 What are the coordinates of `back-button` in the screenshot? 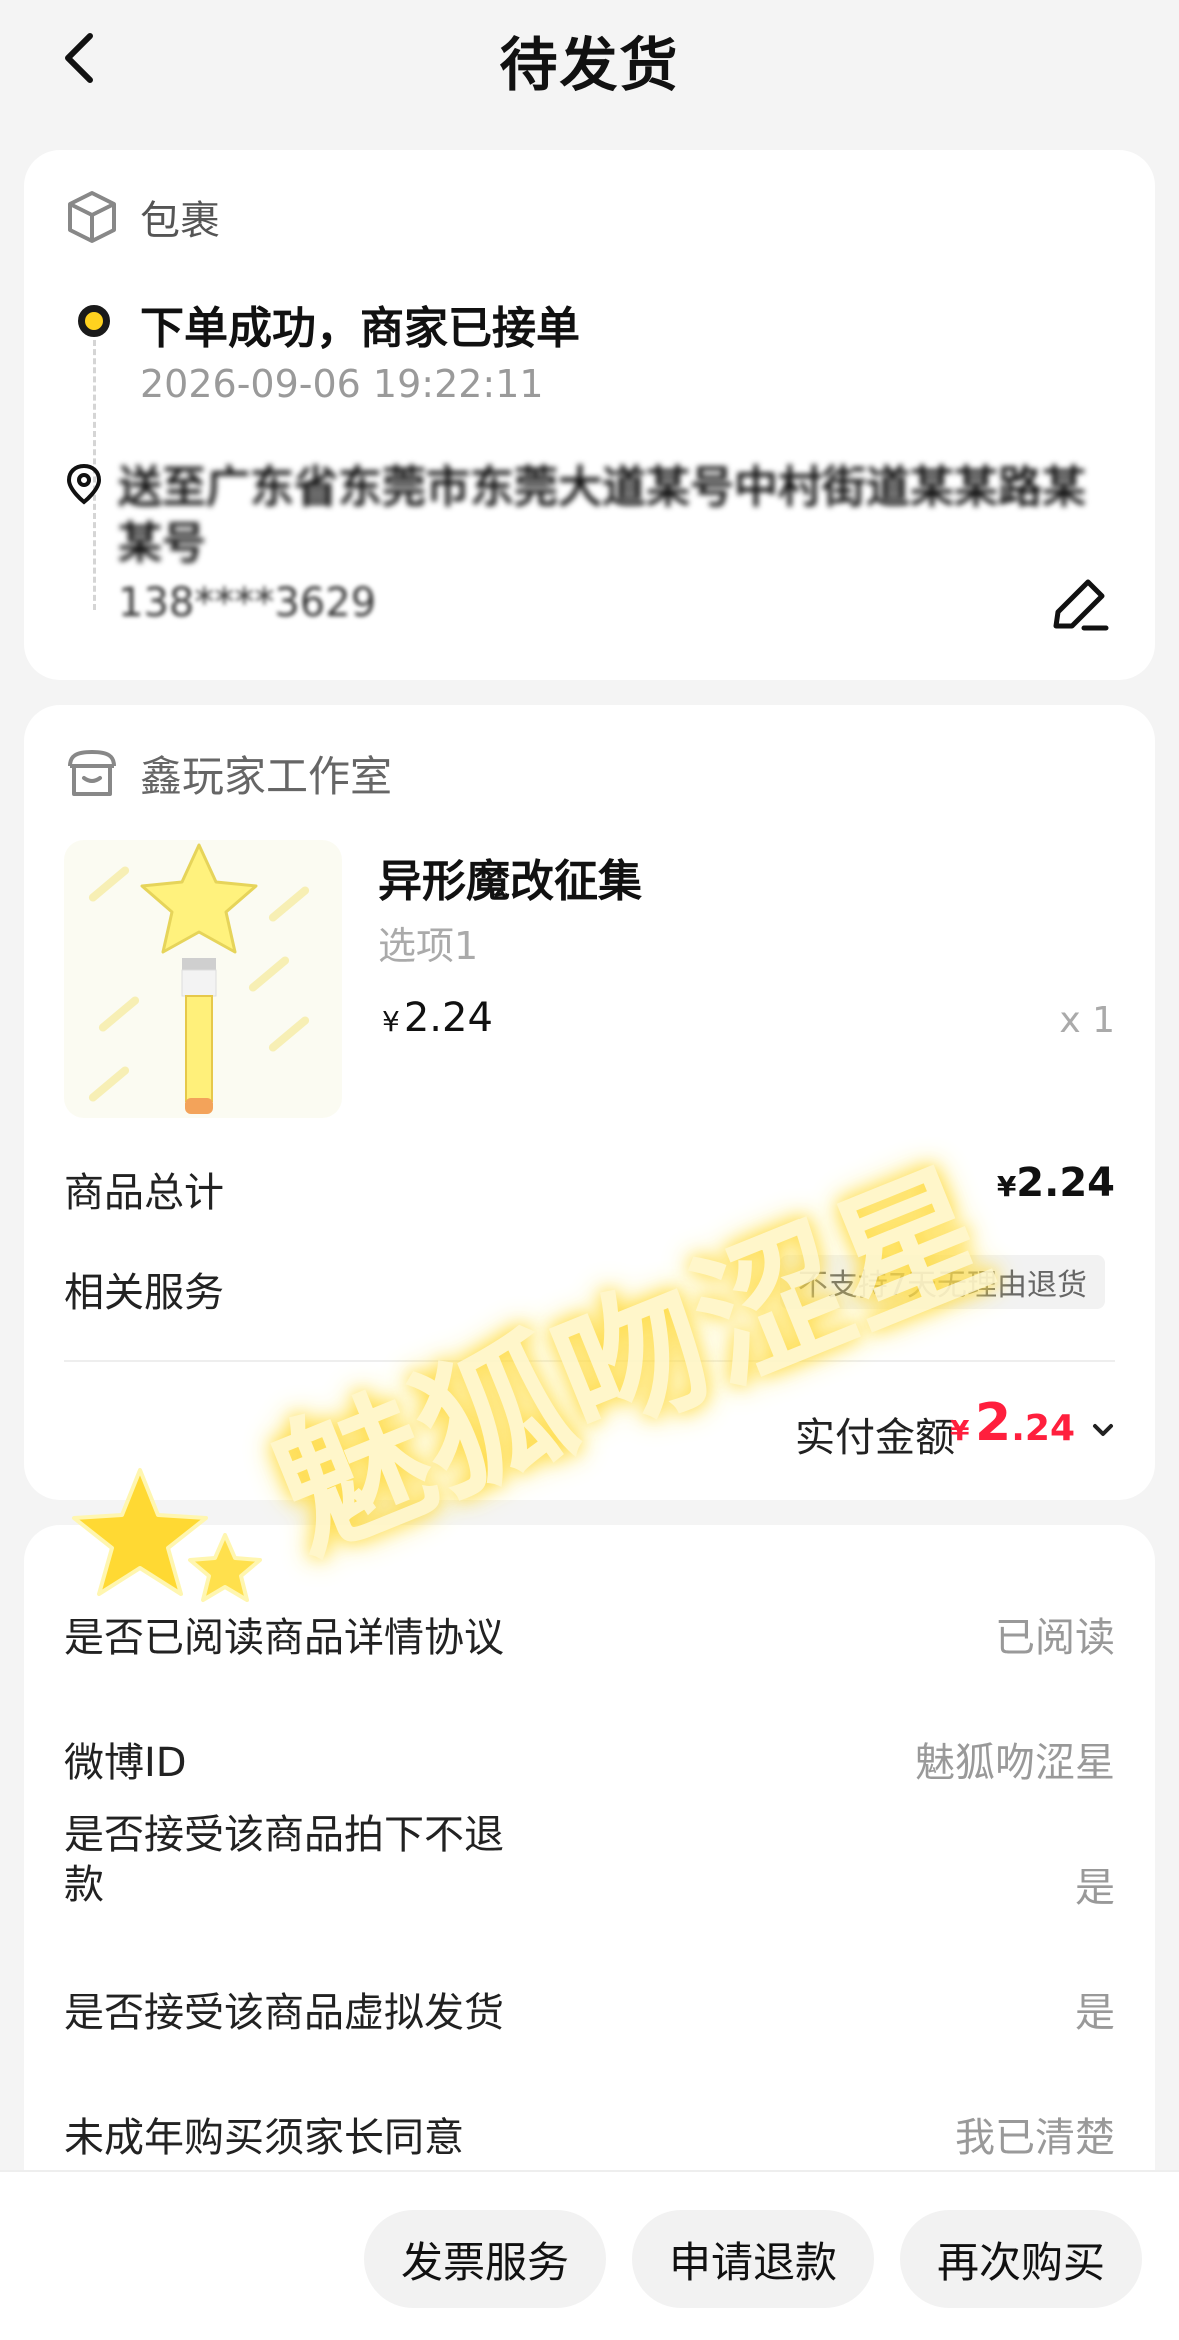 It's located at (80, 58).